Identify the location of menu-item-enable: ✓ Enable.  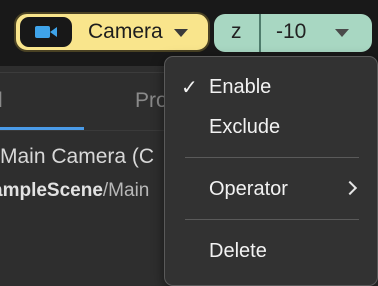
(271, 87).